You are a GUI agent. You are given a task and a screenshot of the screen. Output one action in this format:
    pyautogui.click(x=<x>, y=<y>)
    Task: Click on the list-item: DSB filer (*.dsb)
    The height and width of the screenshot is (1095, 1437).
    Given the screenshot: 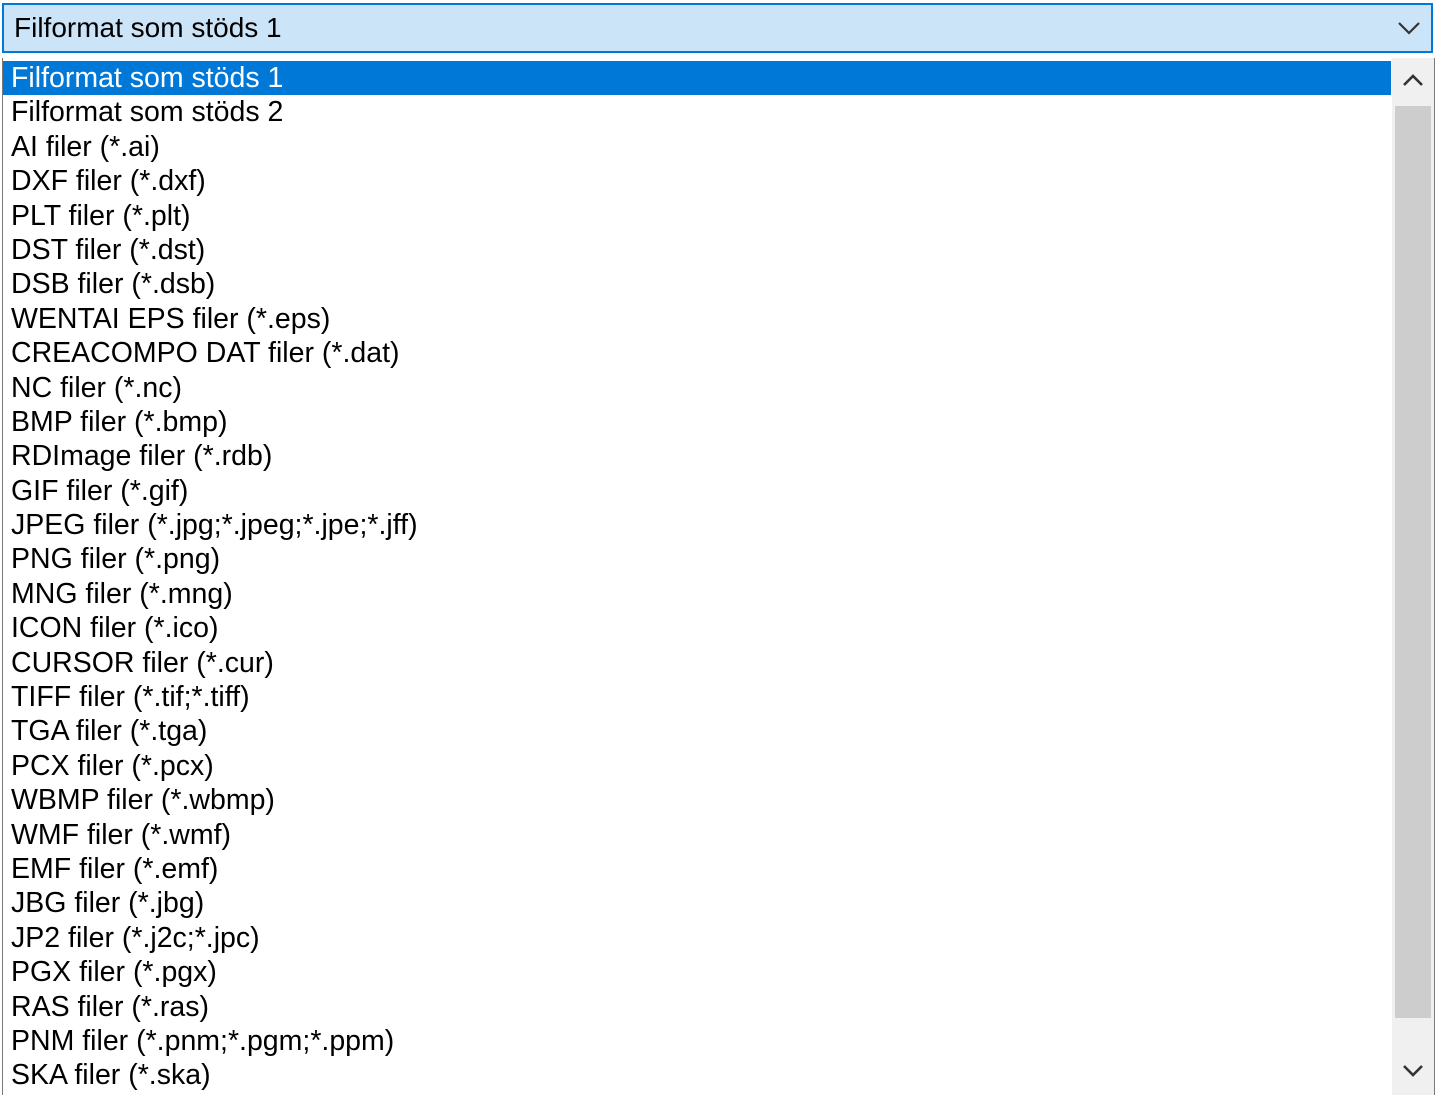 What is the action you would take?
    pyautogui.click(x=697, y=284)
    